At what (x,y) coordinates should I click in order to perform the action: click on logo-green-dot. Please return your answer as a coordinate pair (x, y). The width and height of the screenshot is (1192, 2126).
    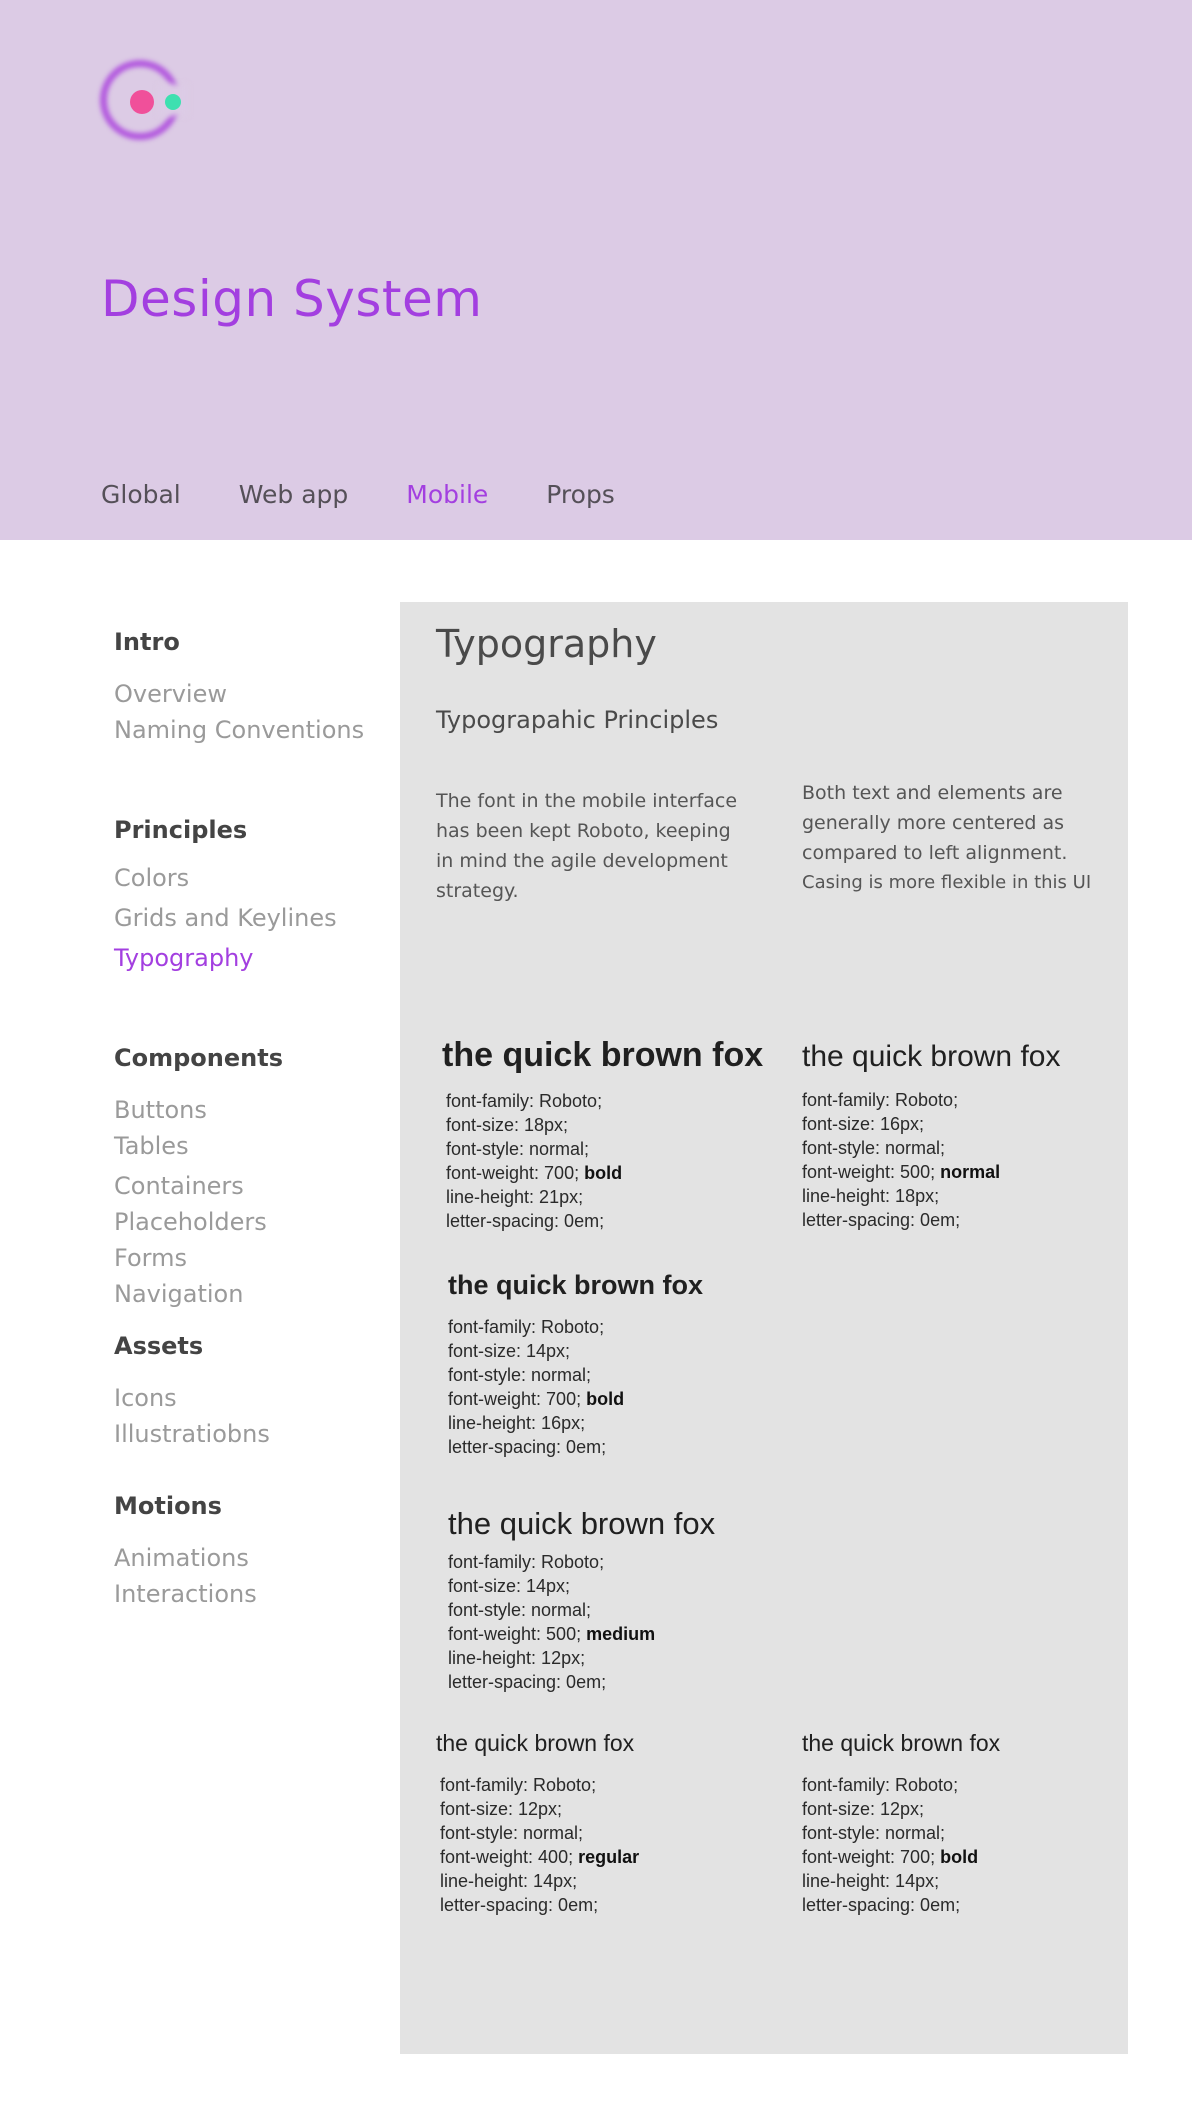
    Looking at the image, I should click on (173, 102).